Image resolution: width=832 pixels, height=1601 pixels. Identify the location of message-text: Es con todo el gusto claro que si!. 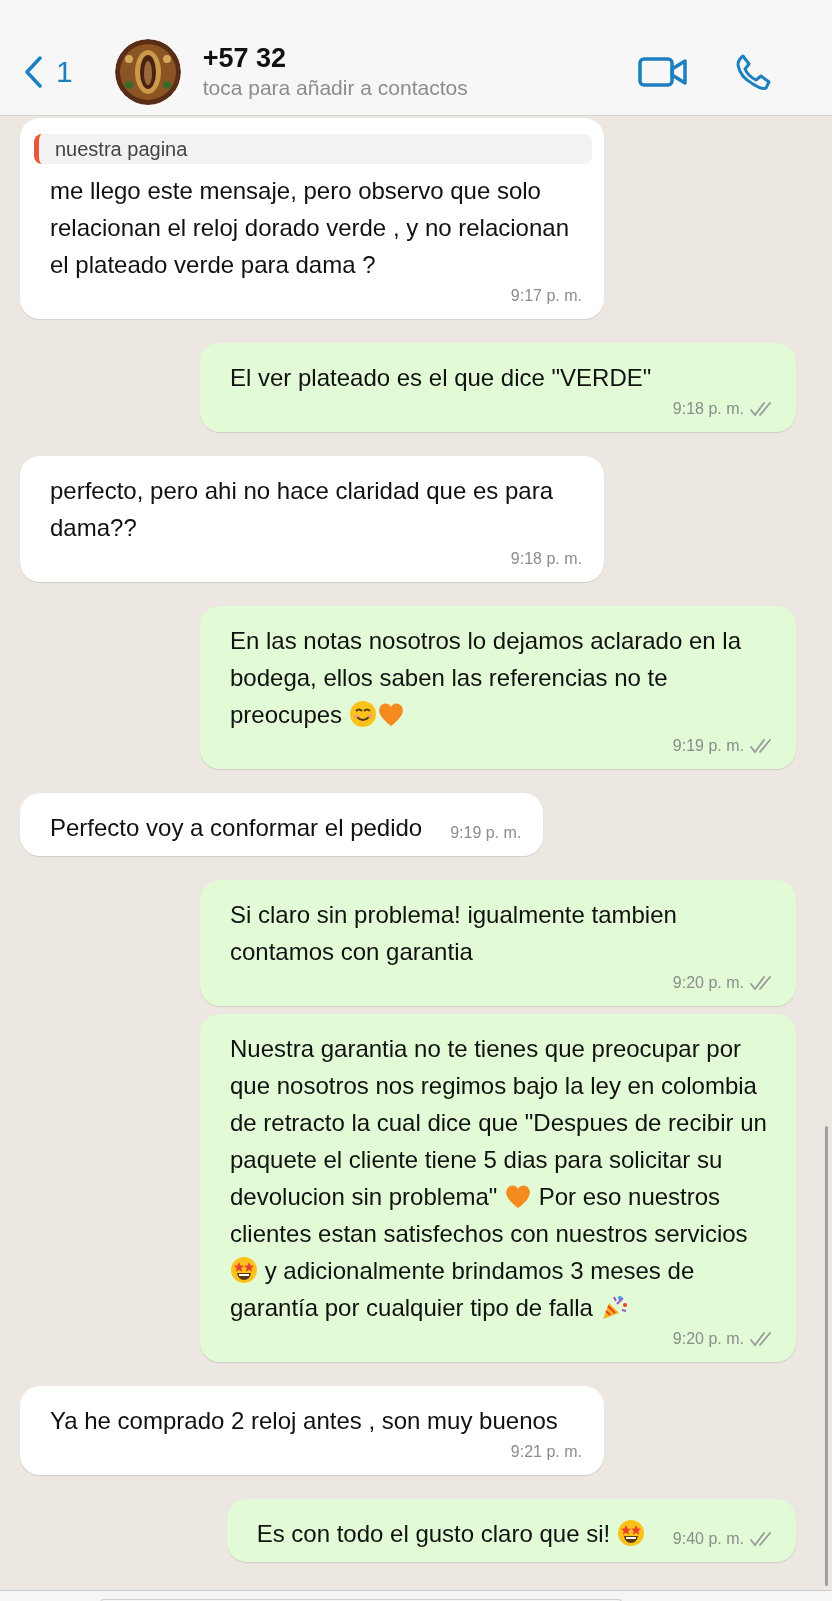
(450, 1533).